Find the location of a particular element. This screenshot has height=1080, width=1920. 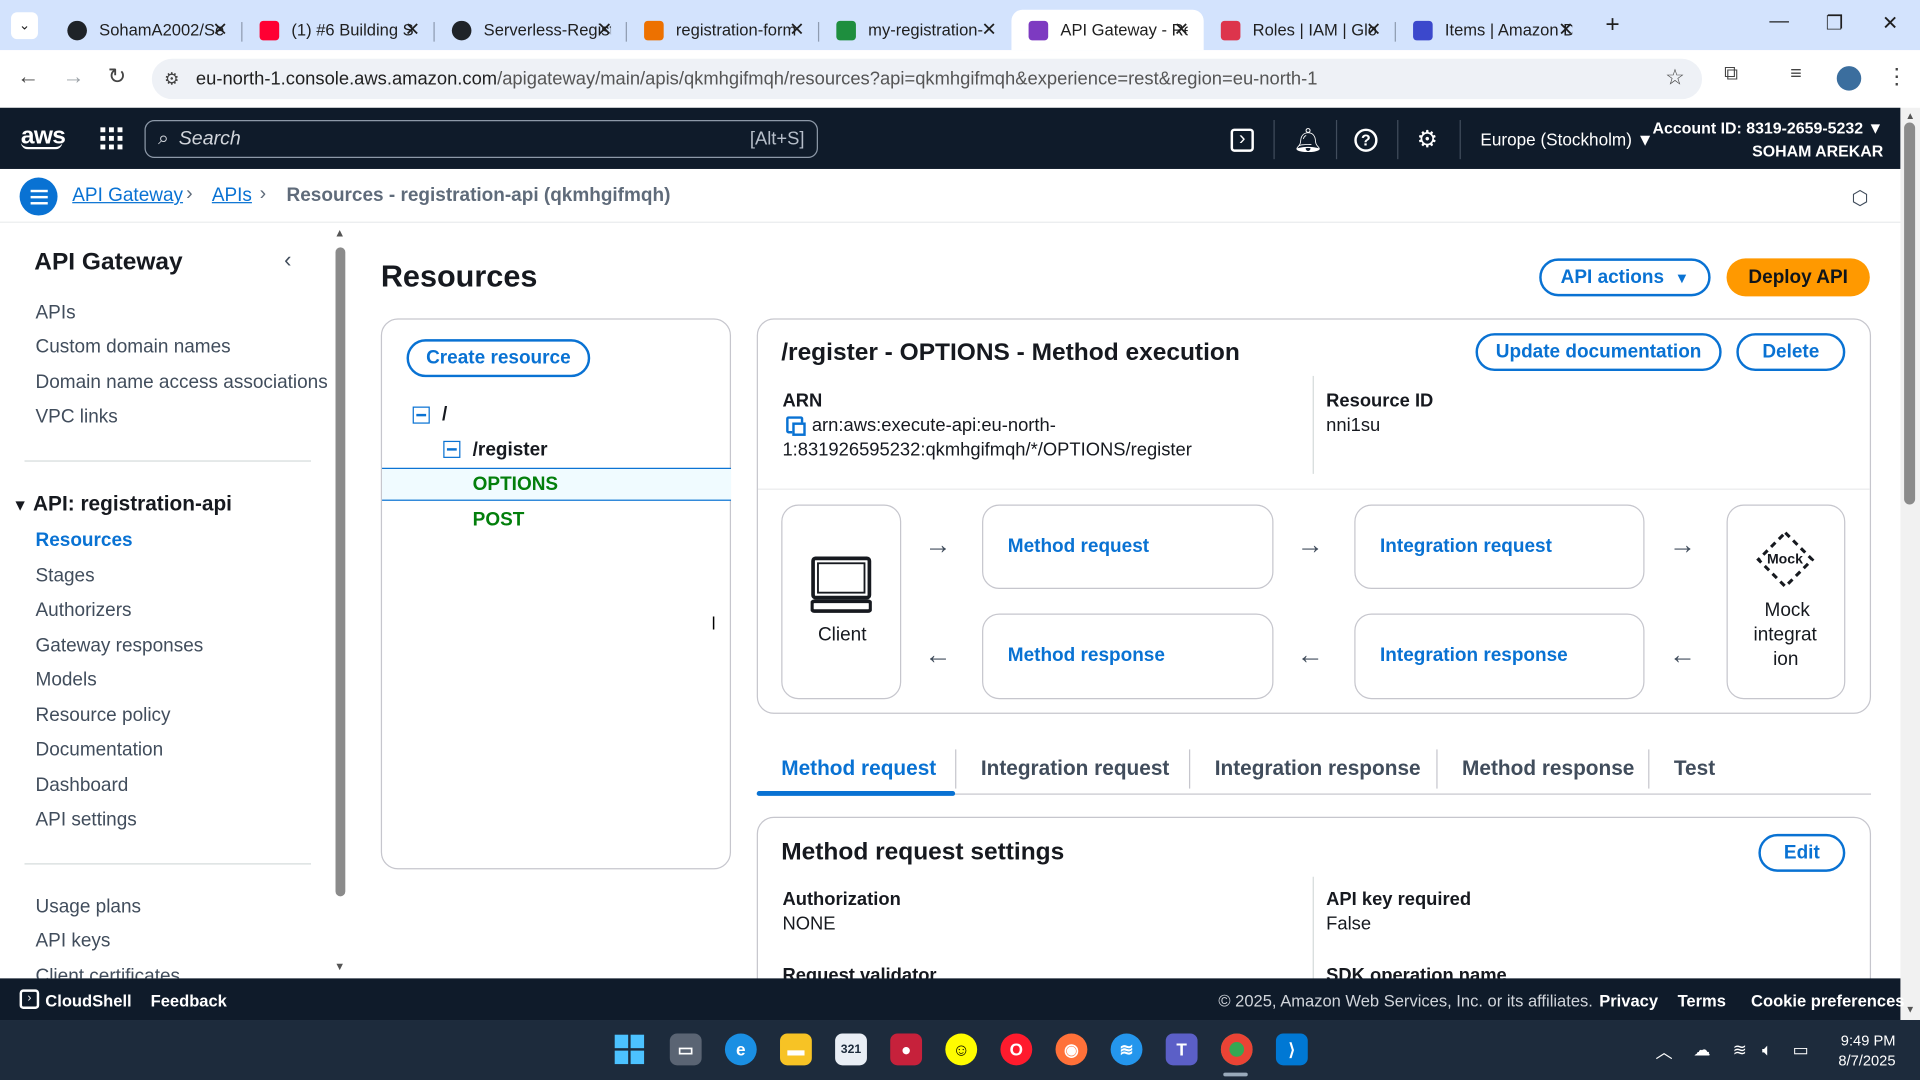

sidebar-item-domain-name-access: Domain name access associations is located at coordinates (182, 383).